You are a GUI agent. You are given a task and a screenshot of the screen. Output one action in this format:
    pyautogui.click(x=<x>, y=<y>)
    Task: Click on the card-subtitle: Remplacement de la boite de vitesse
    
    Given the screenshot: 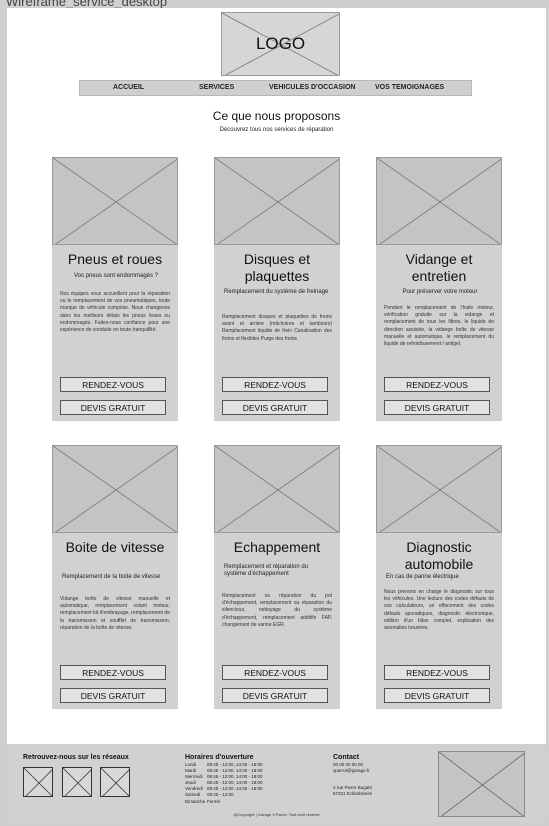 What is the action you would take?
    pyautogui.click(x=111, y=577)
    